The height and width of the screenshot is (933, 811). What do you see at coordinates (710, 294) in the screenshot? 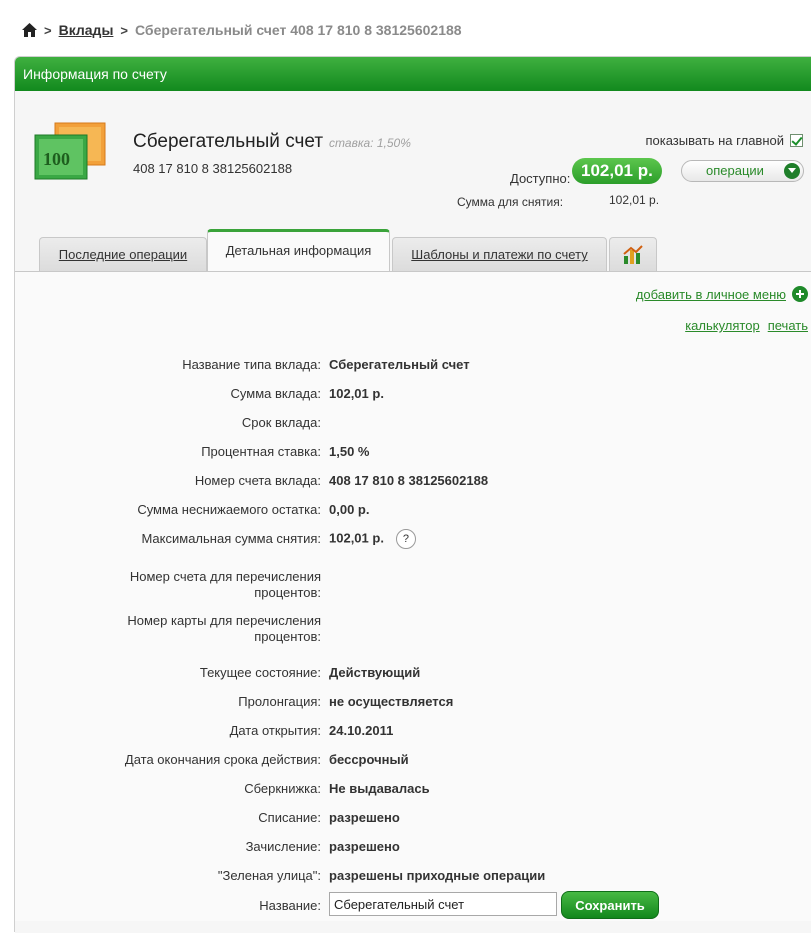
I see `add-to-menu-label: добавить в личное меню` at bounding box center [710, 294].